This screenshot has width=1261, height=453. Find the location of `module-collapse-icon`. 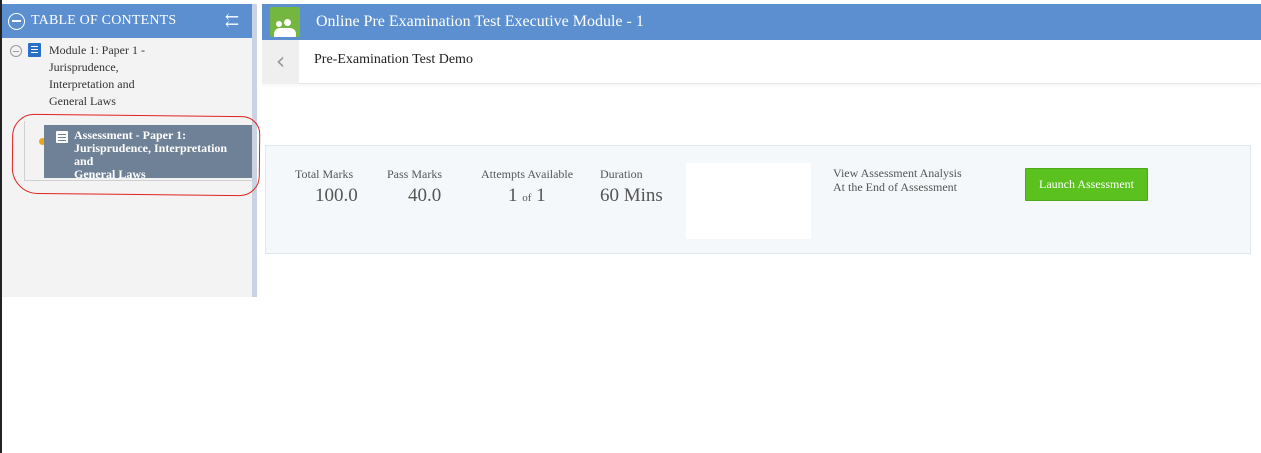

module-collapse-icon is located at coordinates (16, 51).